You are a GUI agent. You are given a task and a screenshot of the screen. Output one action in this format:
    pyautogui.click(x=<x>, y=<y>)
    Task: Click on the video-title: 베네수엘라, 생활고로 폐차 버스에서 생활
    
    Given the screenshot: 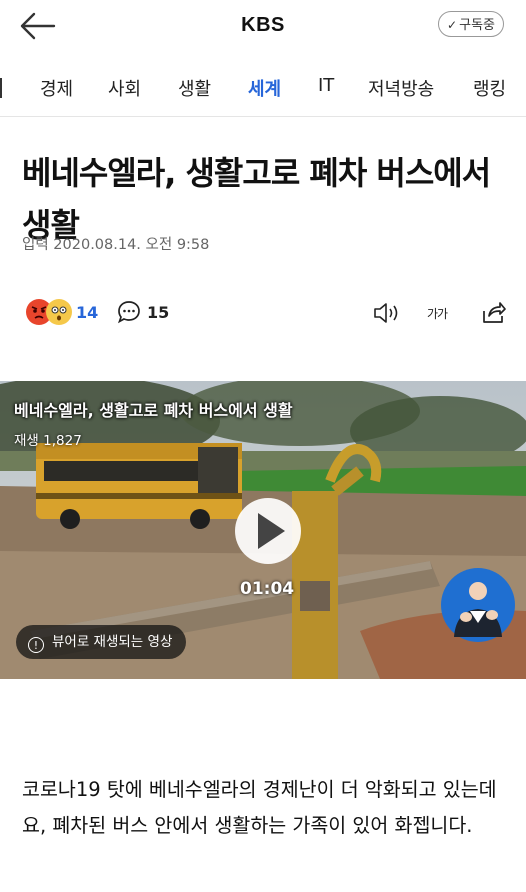 What is the action you would take?
    pyautogui.click(x=153, y=410)
    